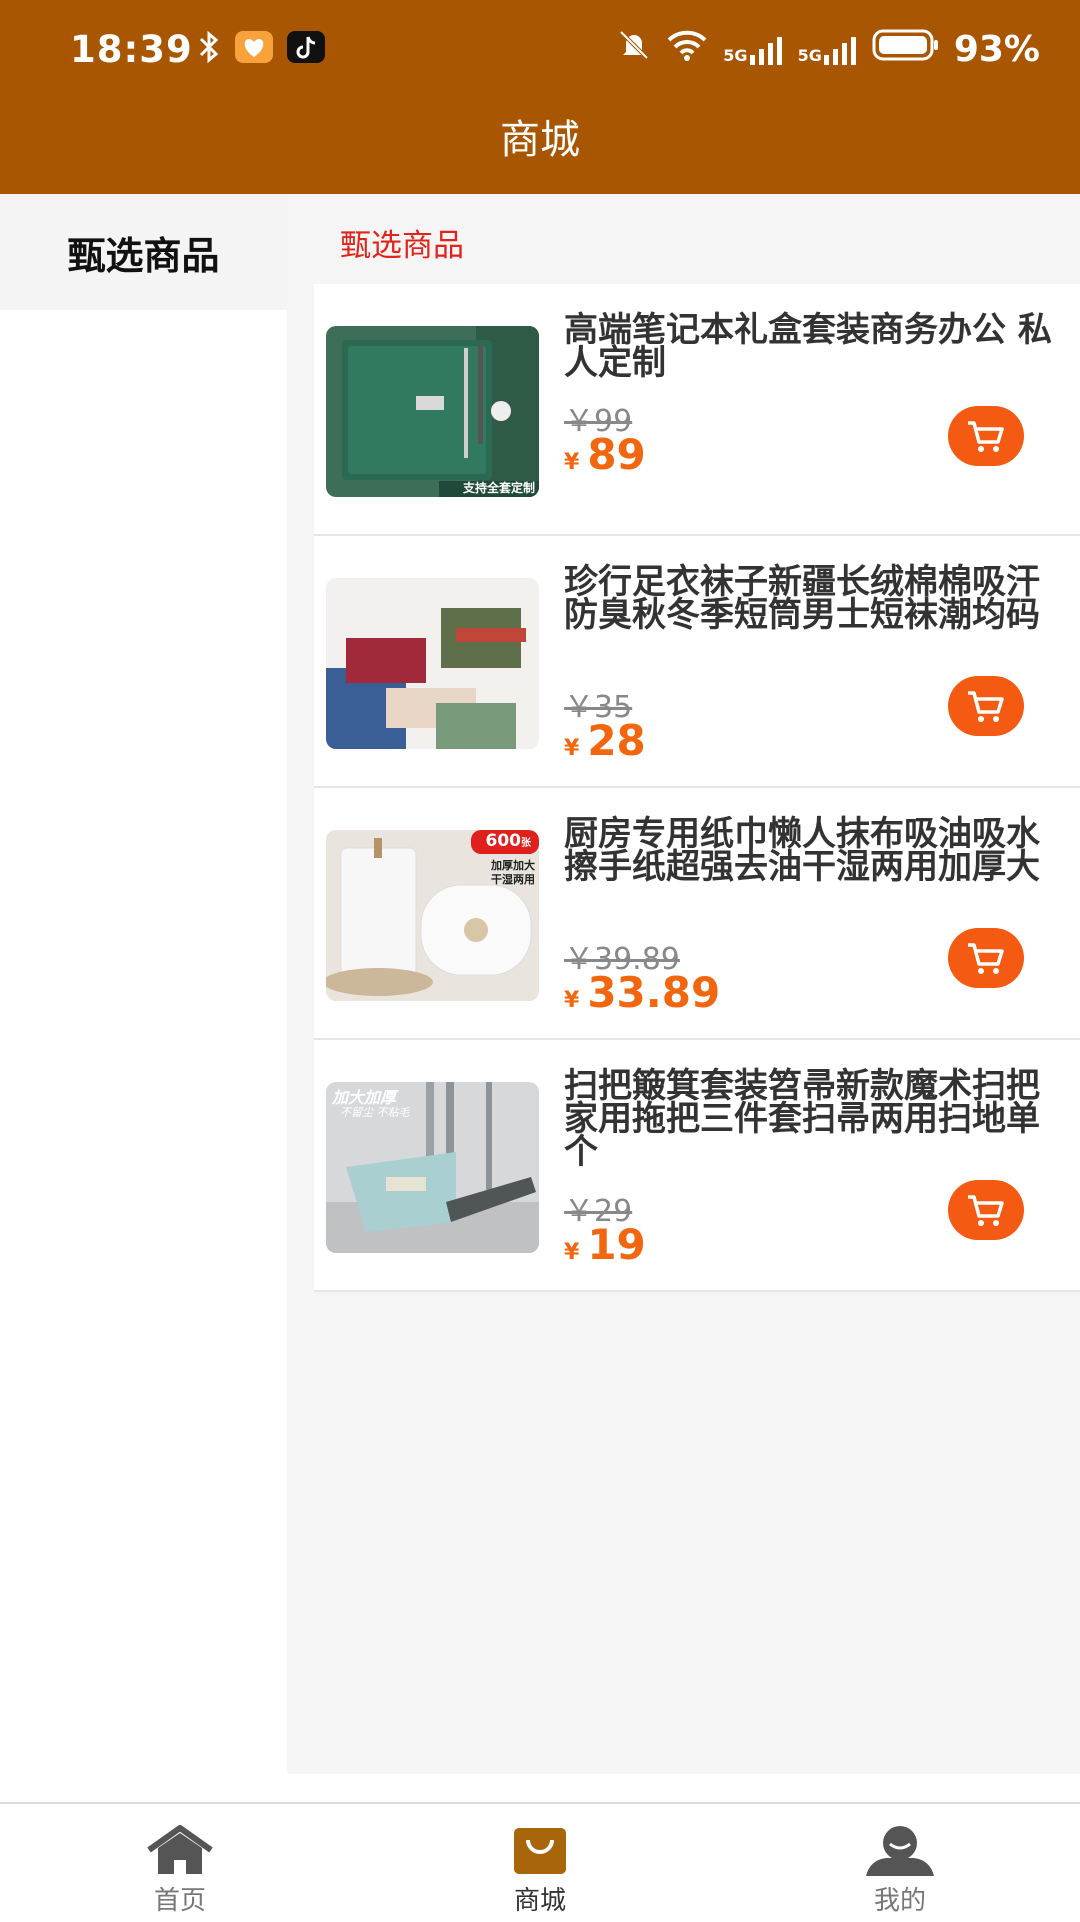 The height and width of the screenshot is (1922, 1080). What do you see at coordinates (616, 740) in the screenshot?
I see `price-value: 28` at bounding box center [616, 740].